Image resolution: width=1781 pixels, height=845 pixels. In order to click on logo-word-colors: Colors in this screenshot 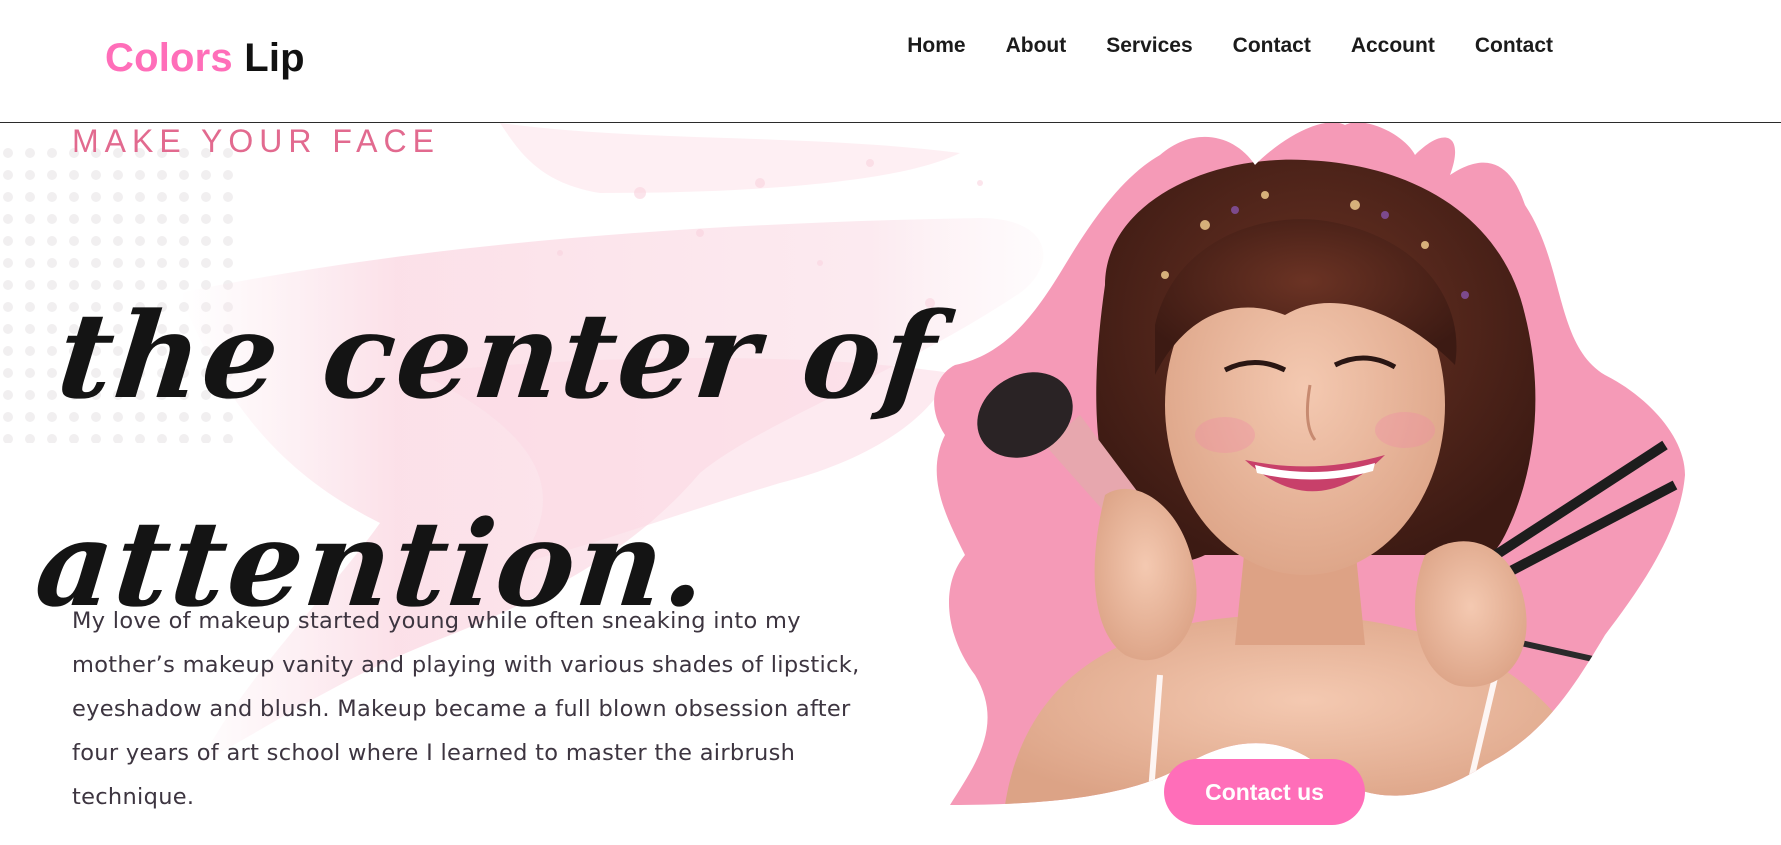, I will do `click(169, 58)`.